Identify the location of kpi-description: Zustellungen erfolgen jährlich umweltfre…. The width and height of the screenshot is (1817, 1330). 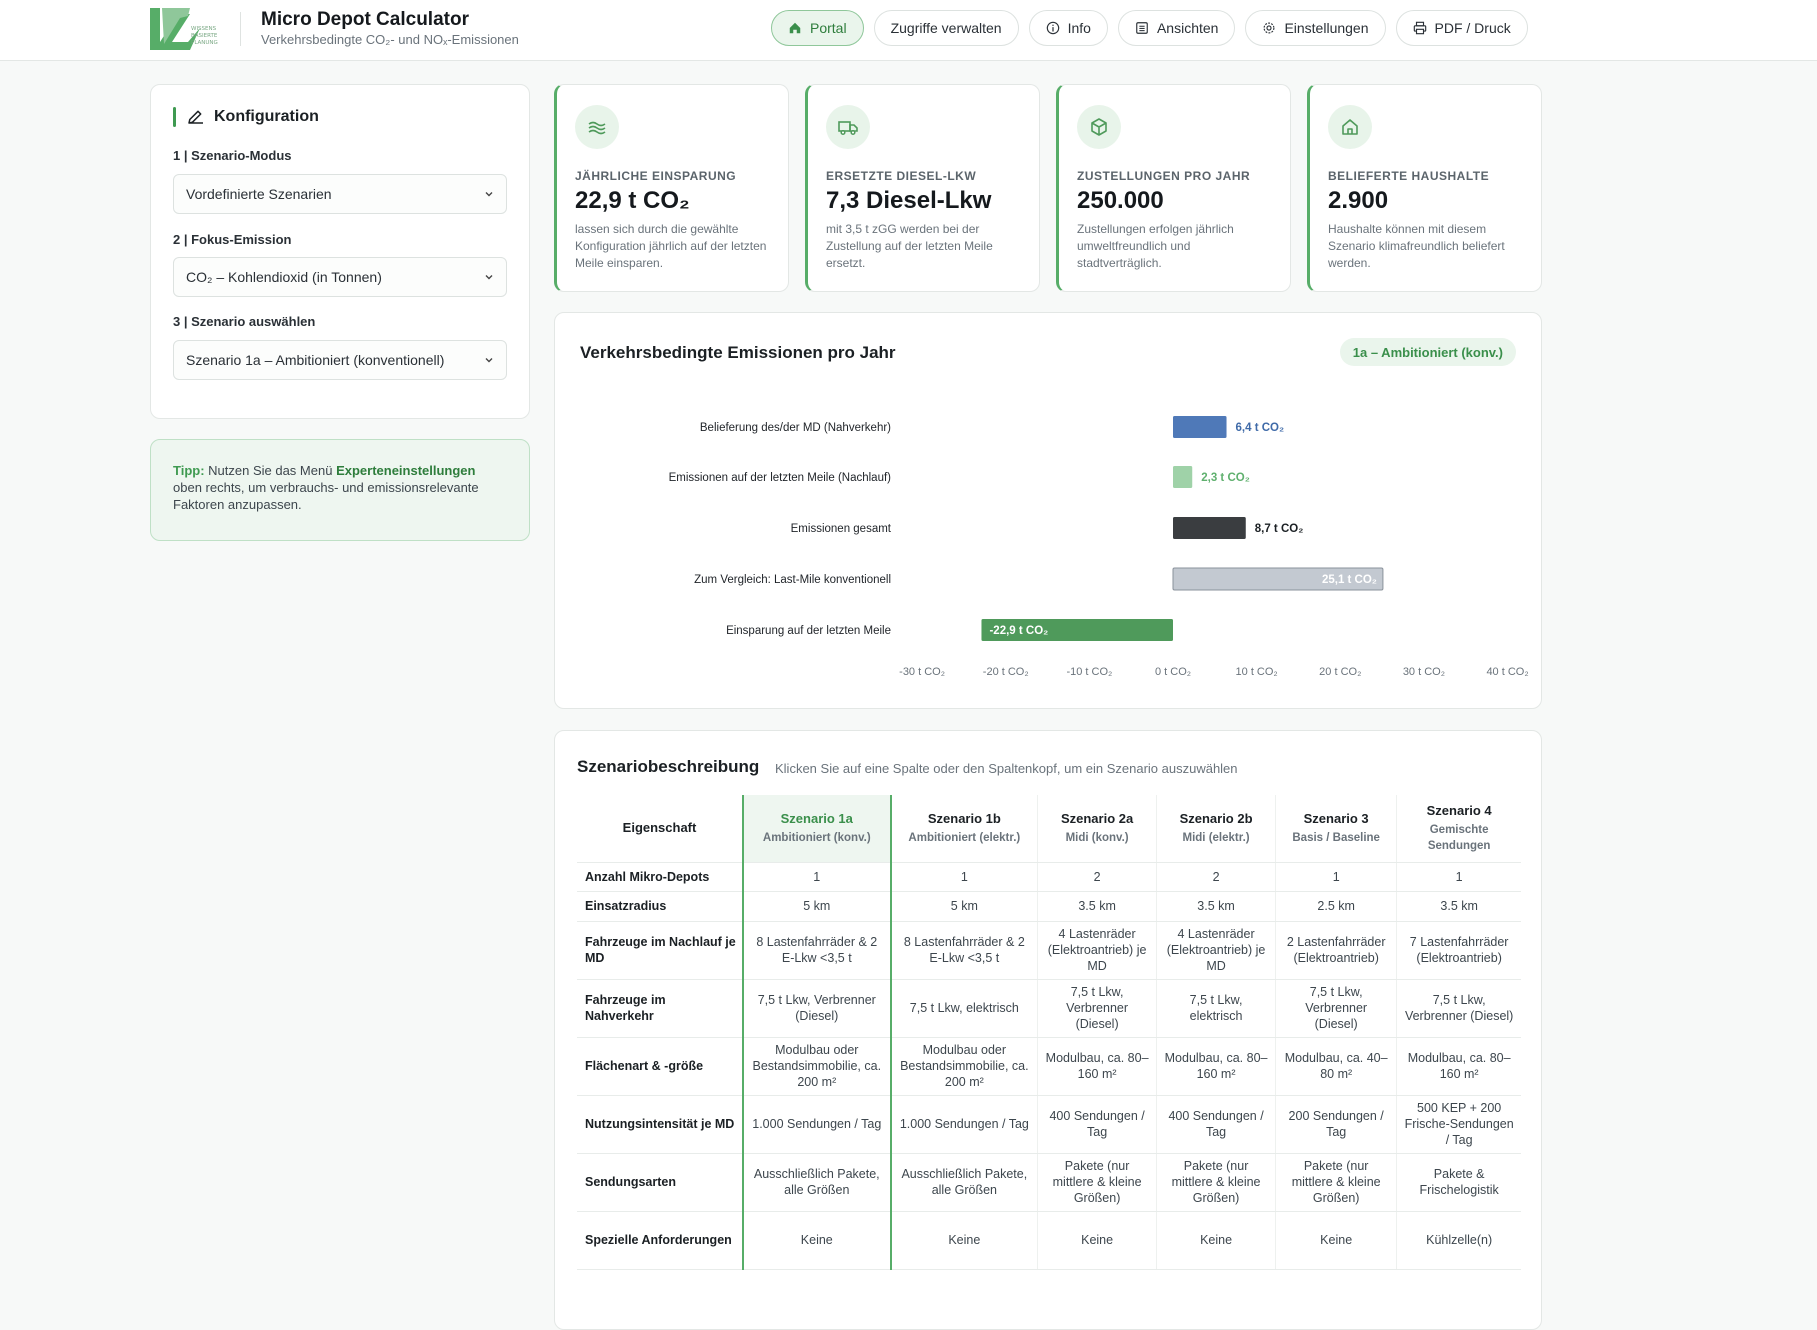
(1155, 246).